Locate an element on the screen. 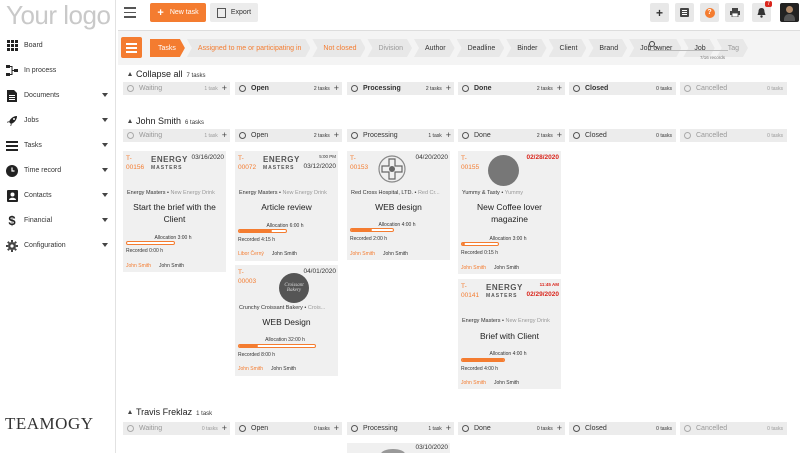 The image size is (800, 453). company-logo: Your logo is located at coordinates (58, 15).